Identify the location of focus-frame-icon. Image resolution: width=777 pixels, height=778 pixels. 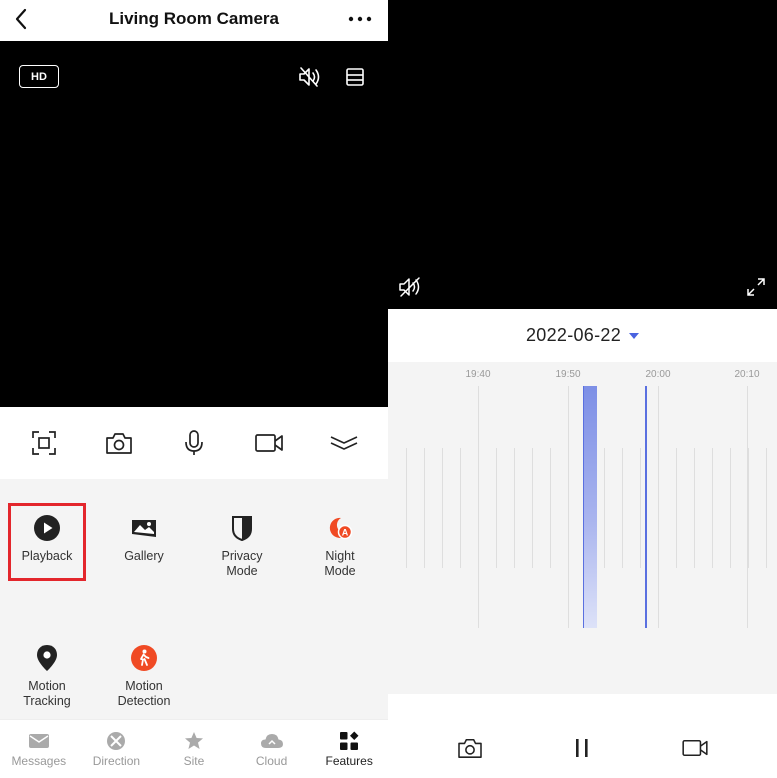
(43, 443).